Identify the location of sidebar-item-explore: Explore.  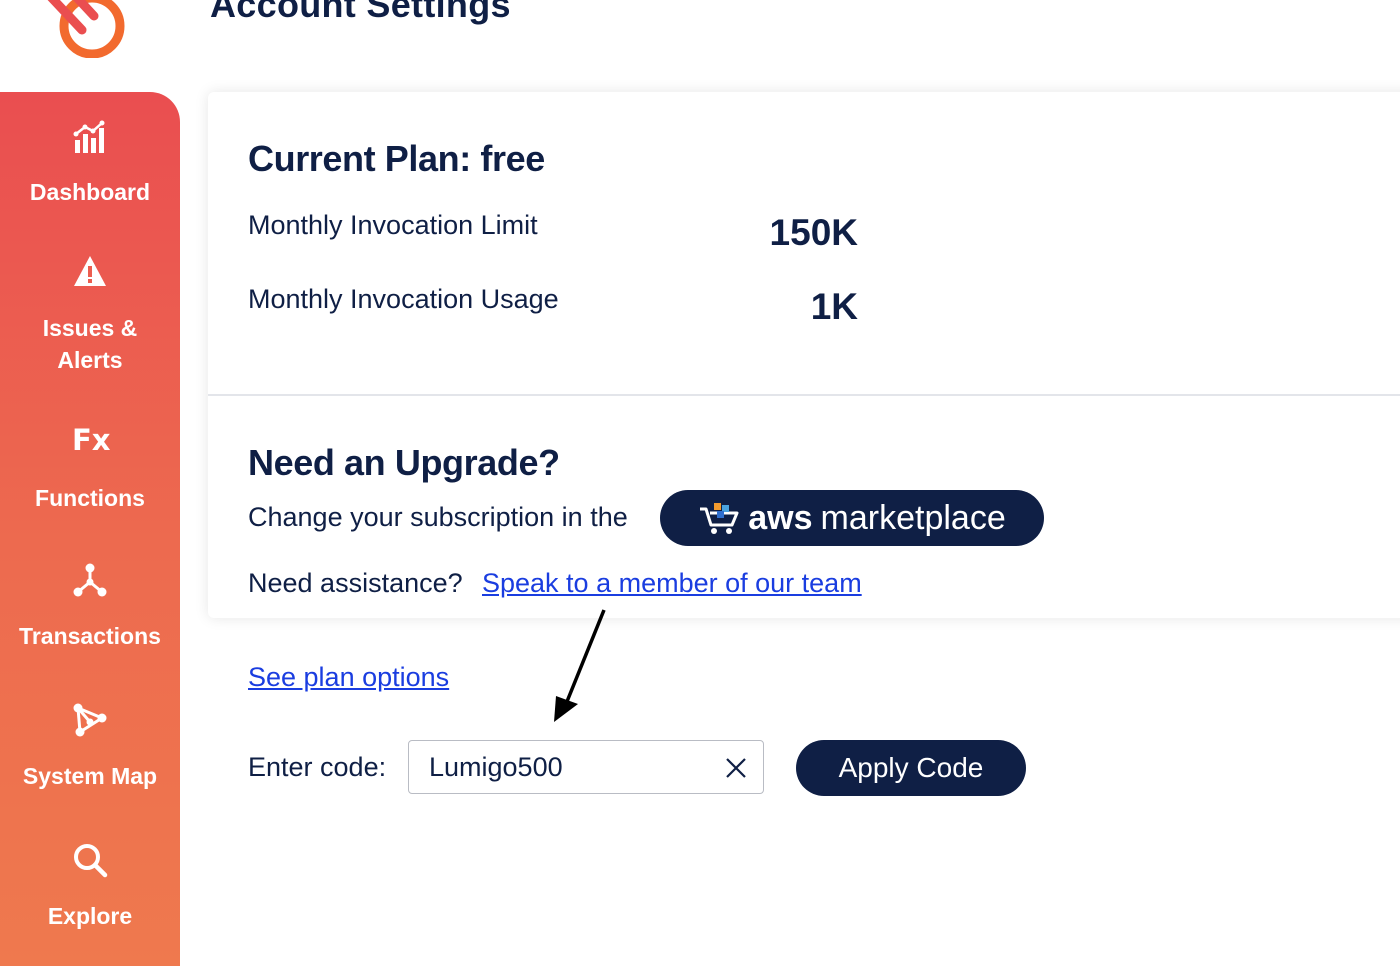
(90, 887).